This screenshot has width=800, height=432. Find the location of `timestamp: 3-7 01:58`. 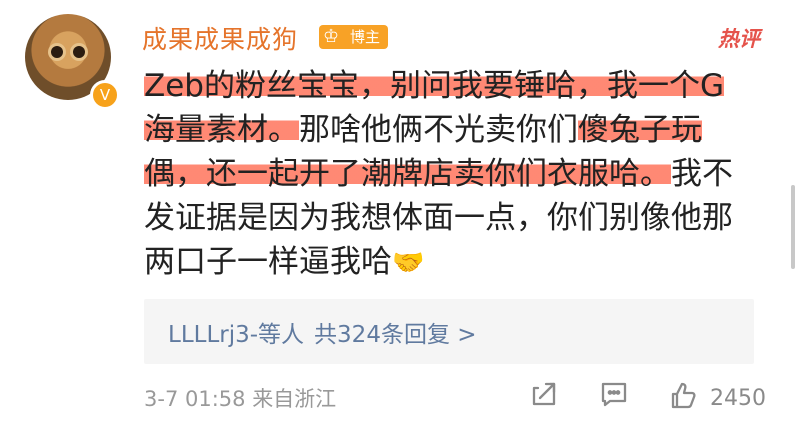

timestamp: 3-7 01:58 is located at coordinates (195, 399).